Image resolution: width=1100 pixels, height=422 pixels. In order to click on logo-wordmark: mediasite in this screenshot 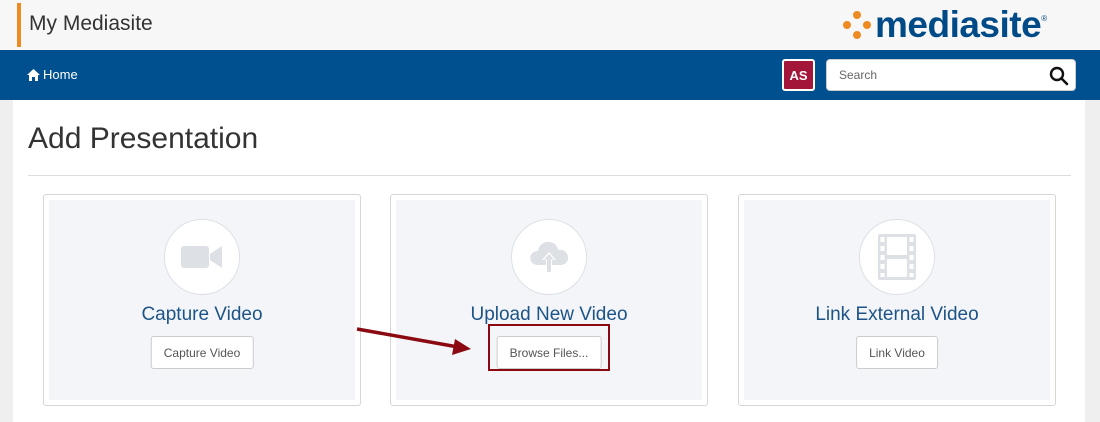, I will do `click(958, 24)`.